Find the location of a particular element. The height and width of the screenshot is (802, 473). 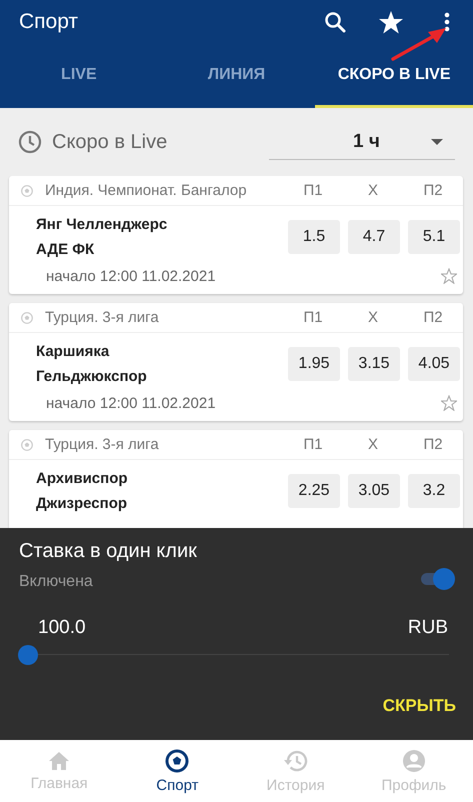

team-name: Янг Челленджерс is located at coordinates (102, 224).